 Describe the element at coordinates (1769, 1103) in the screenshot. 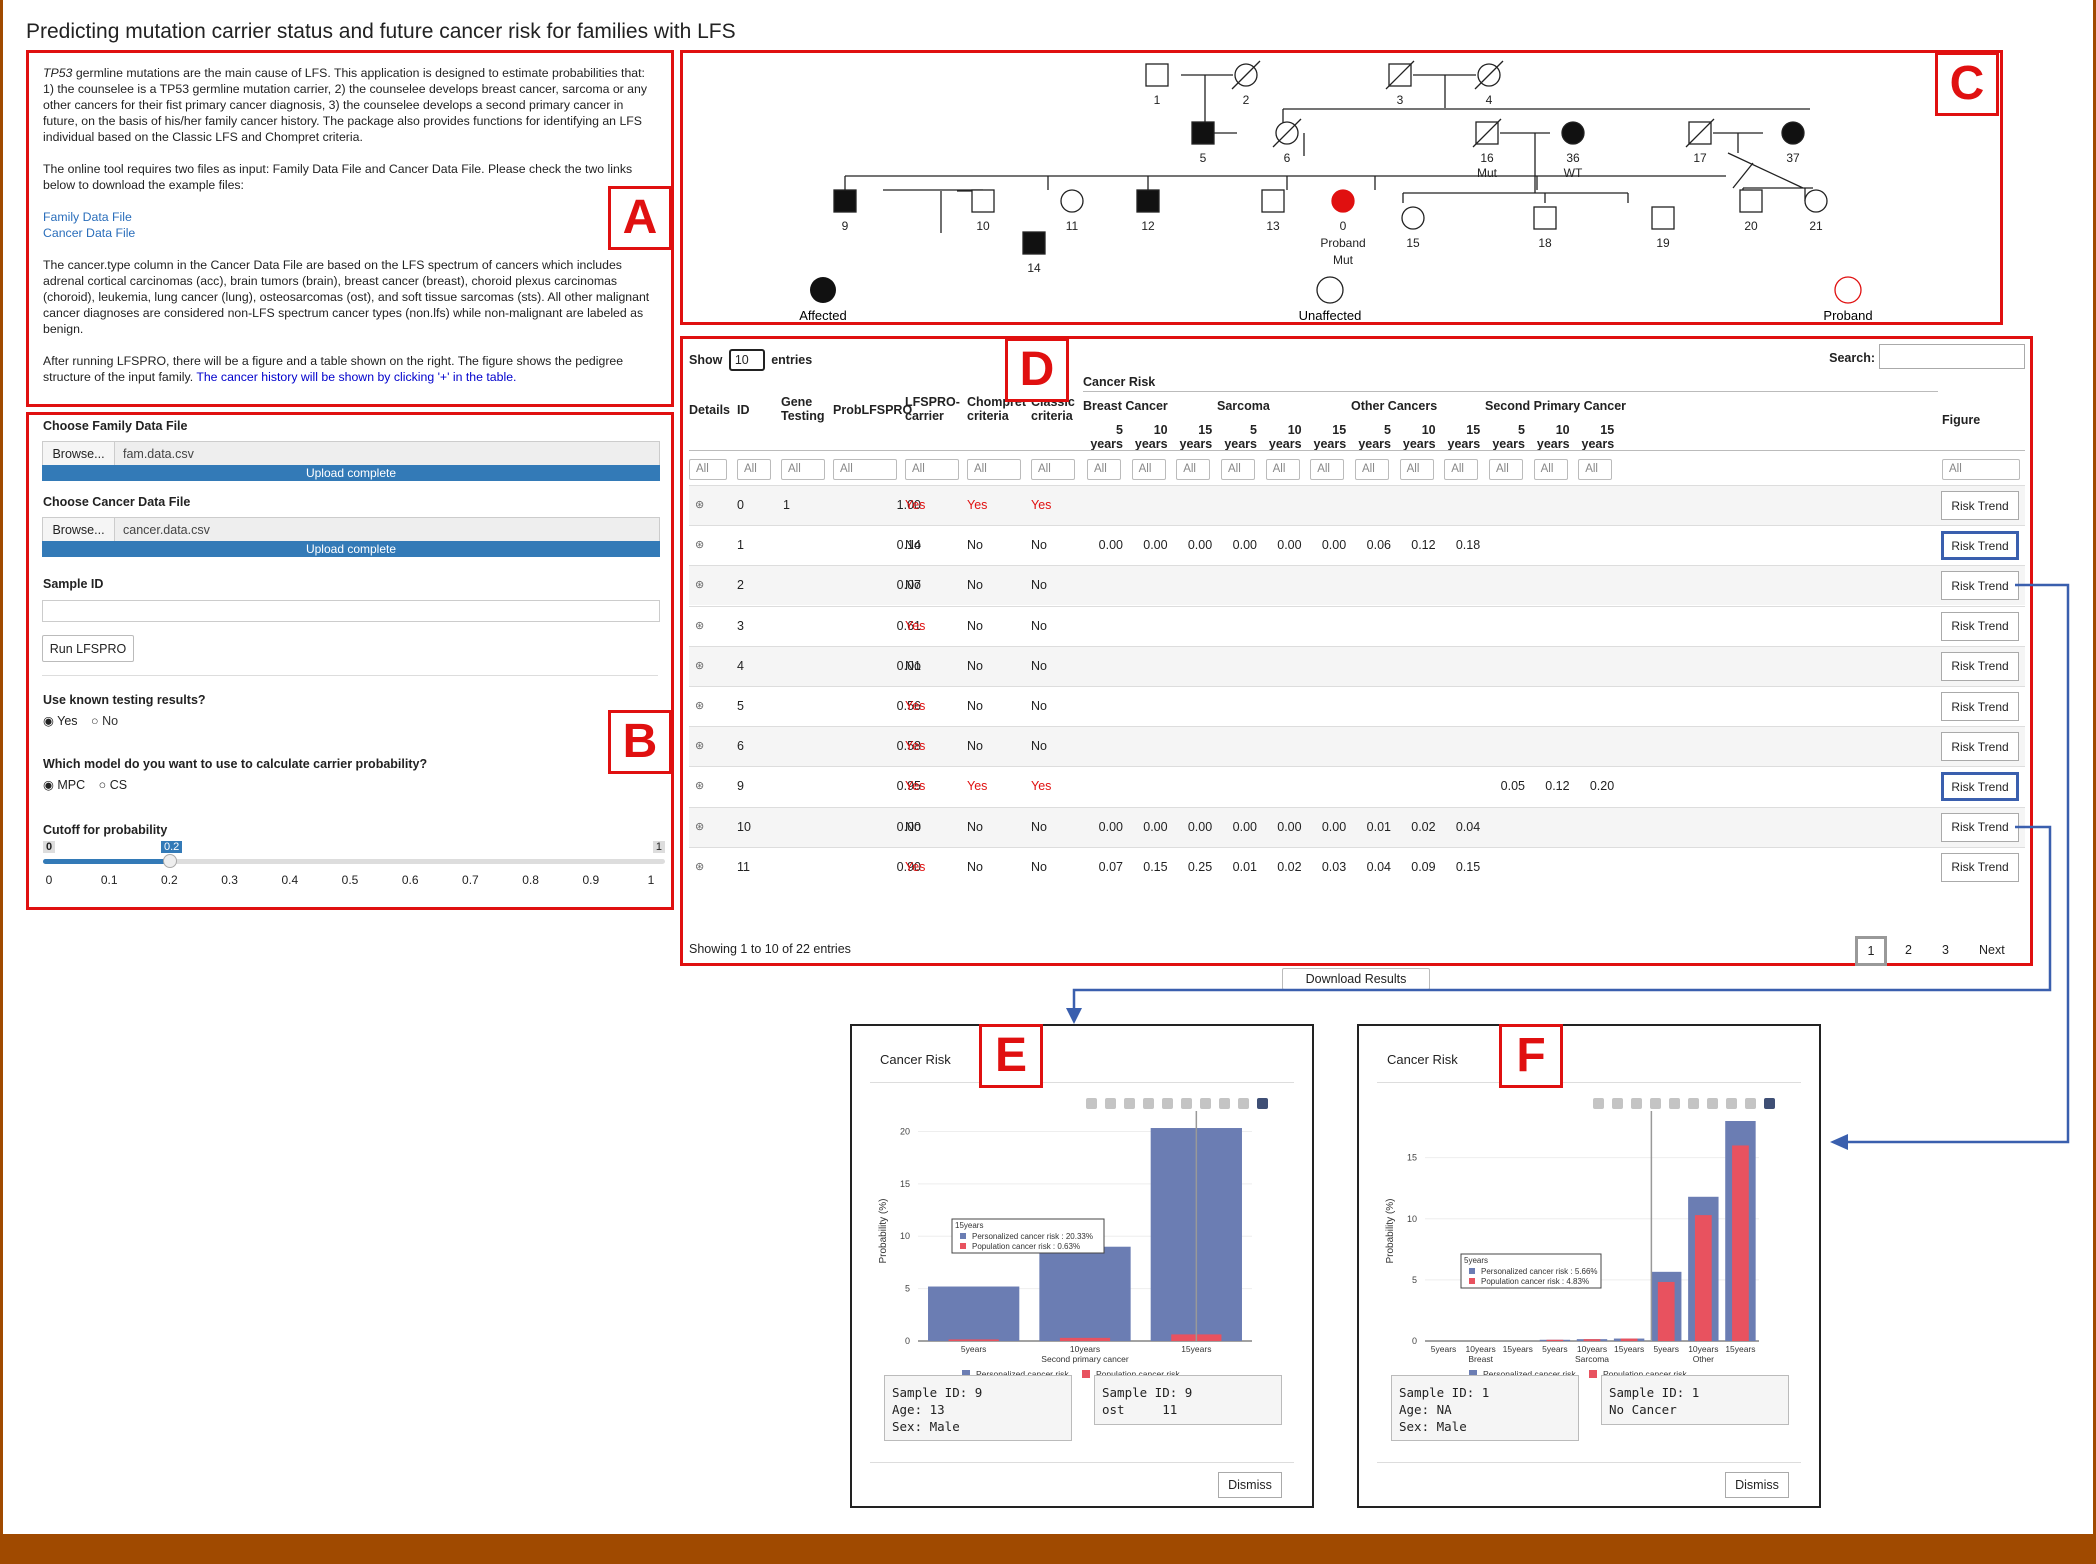

I see `plotly-logo-icon` at that location.